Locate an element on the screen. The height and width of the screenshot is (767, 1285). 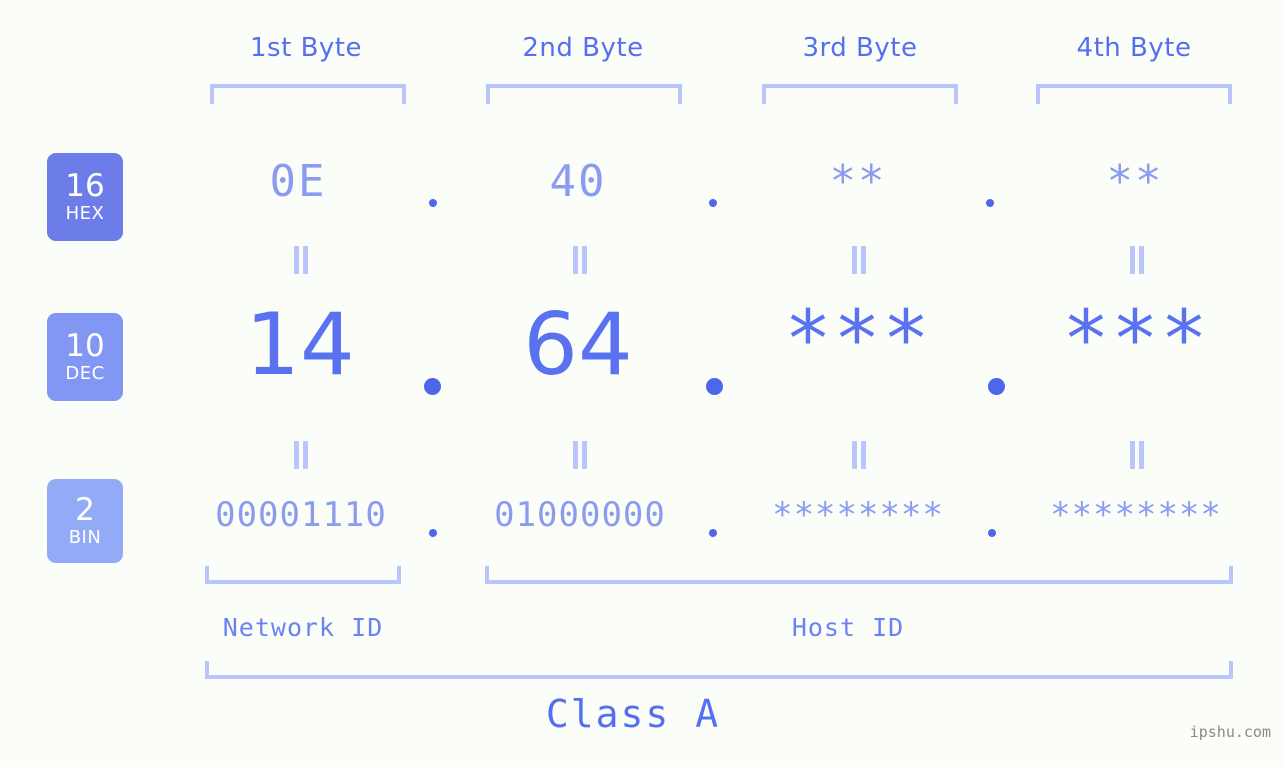
hex-octet-4: ** is located at coordinates (1135, 181).